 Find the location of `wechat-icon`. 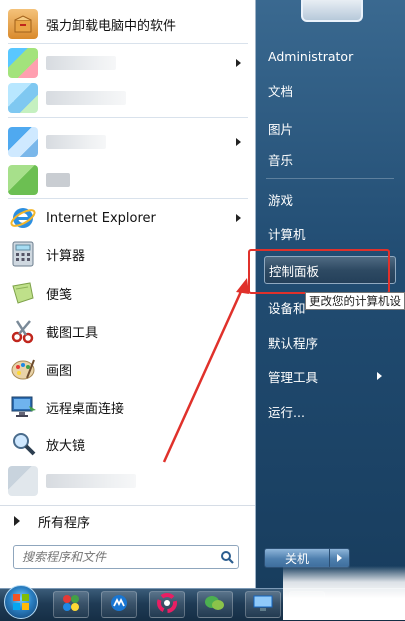

wechat-icon is located at coordinates (215, 605).